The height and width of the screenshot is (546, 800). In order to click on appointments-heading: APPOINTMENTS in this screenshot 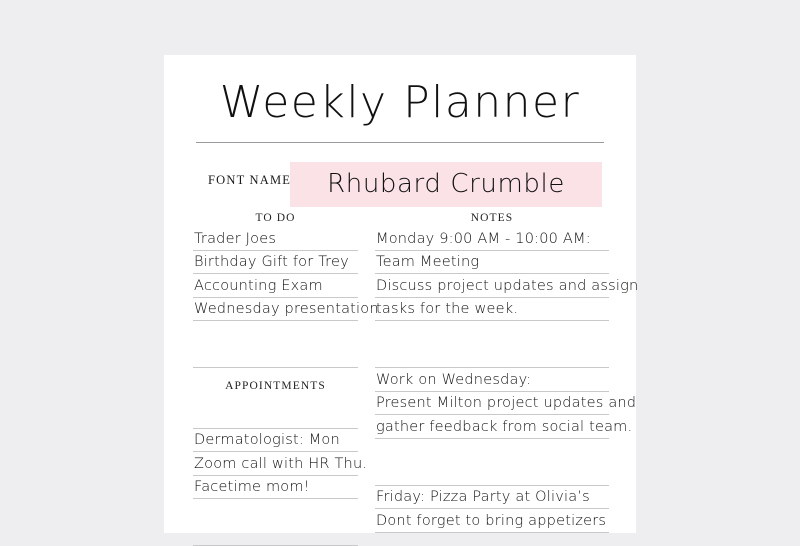, I will do `click(275, 386)`.